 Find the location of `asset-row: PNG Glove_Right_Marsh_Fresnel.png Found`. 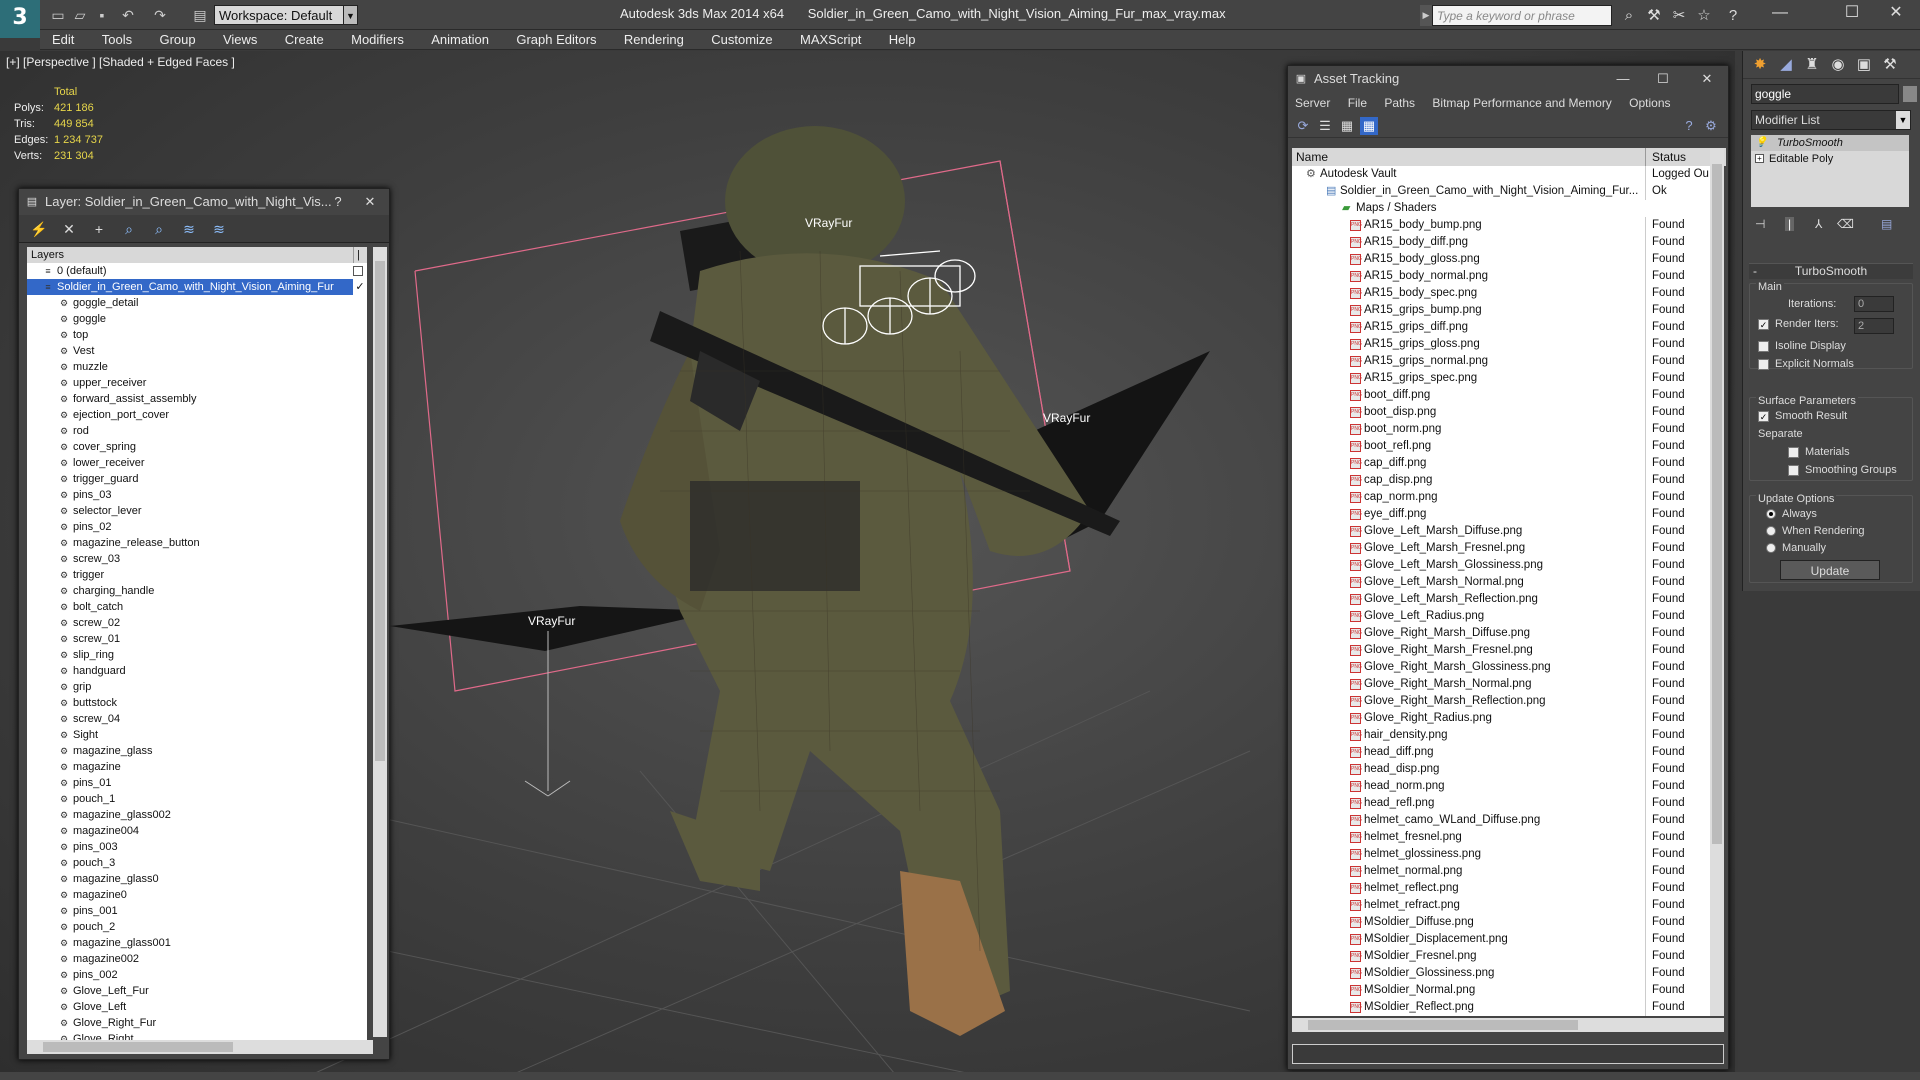

asset-row: PNG Glove_Right_Marsh_Fresnel.png Found is located at coordinates (1501, 650).